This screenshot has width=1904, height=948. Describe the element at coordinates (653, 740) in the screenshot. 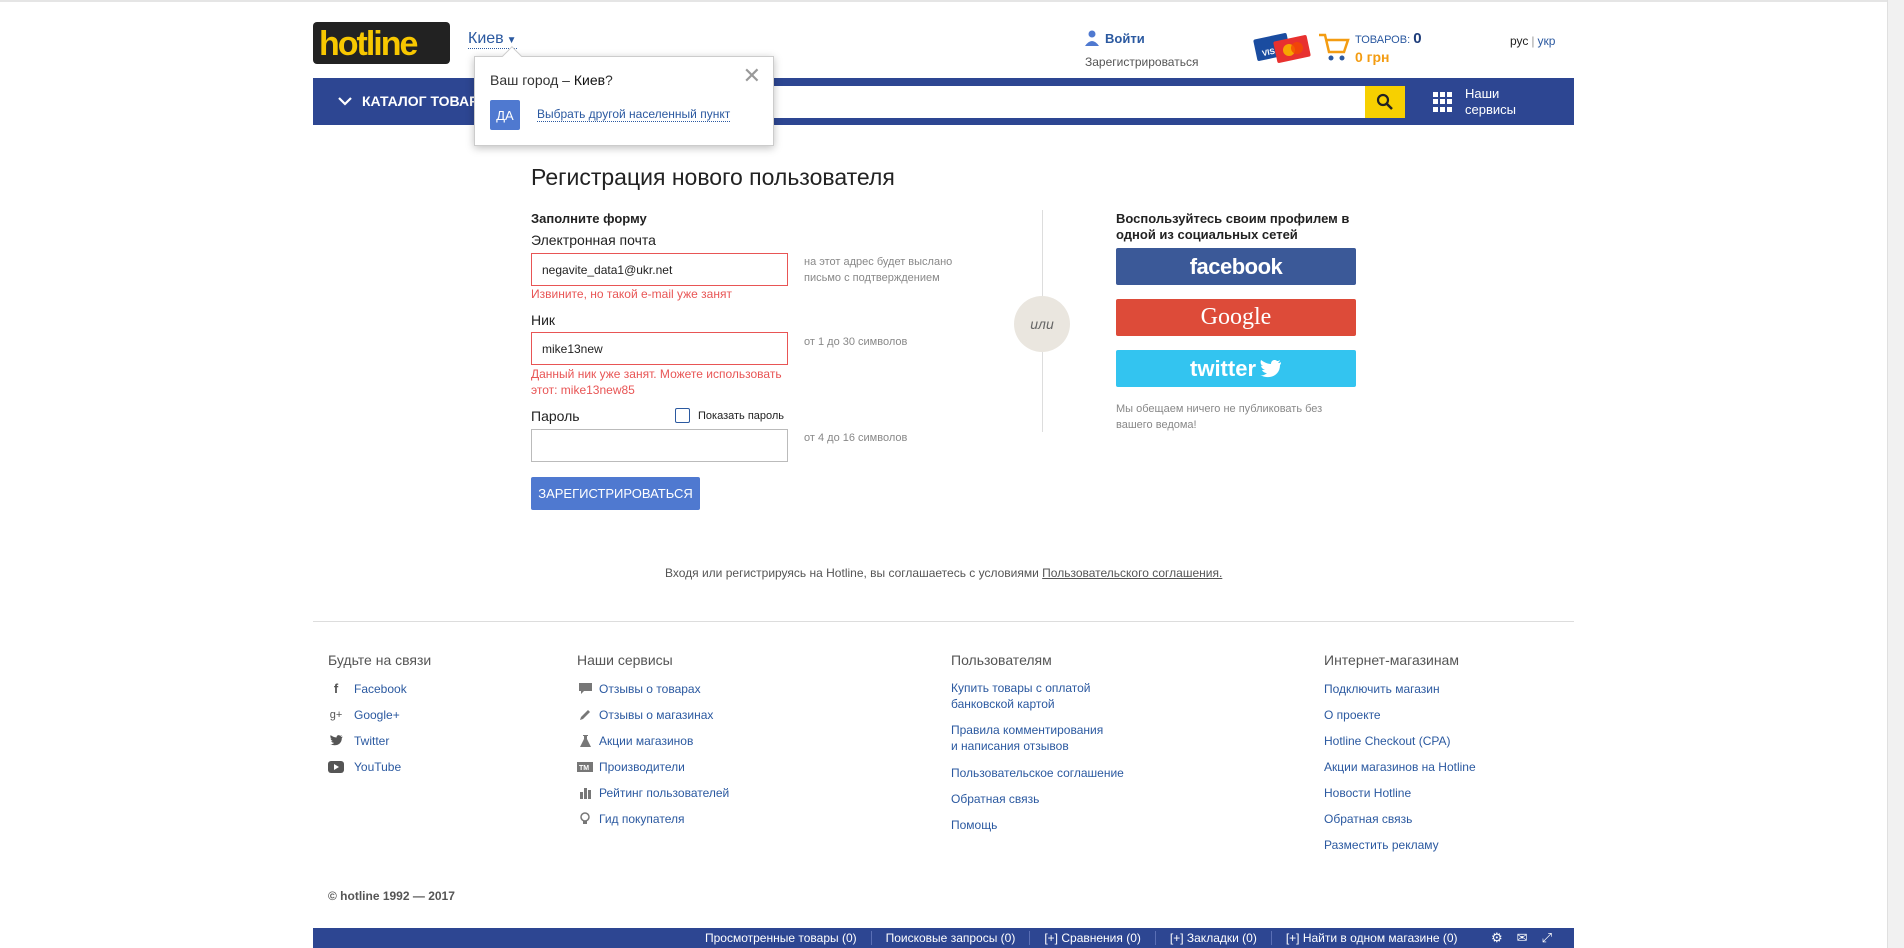

I see `footer-shop-promos-link: Акции магазинов` at that location.